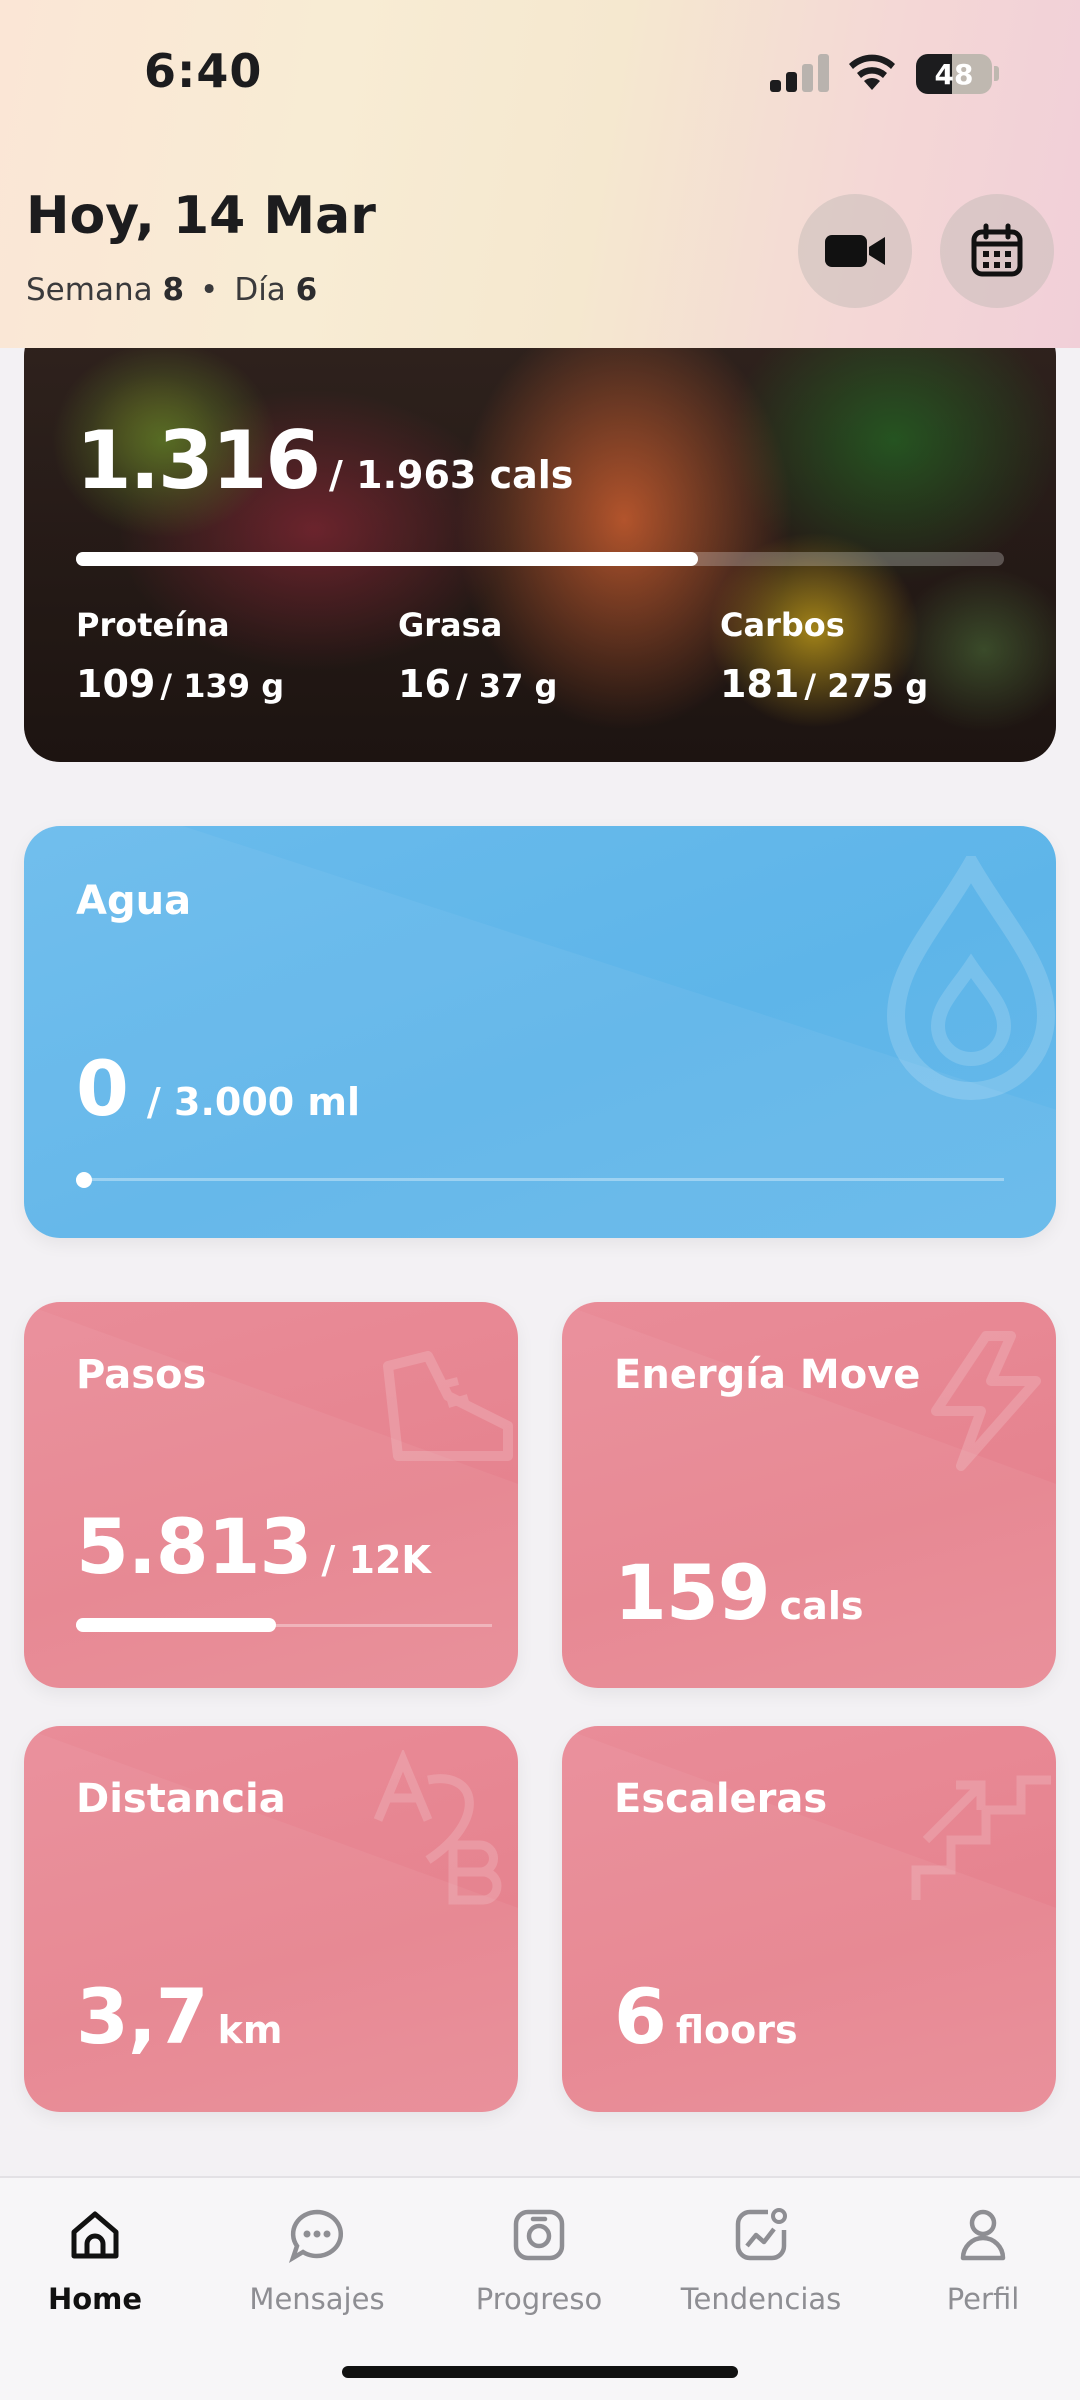  What do you see at coordinates (824, 656) in the screenshot?
I see `macro-carbs: Carbos 181 / 275 g` at bounding box center [824, 656].